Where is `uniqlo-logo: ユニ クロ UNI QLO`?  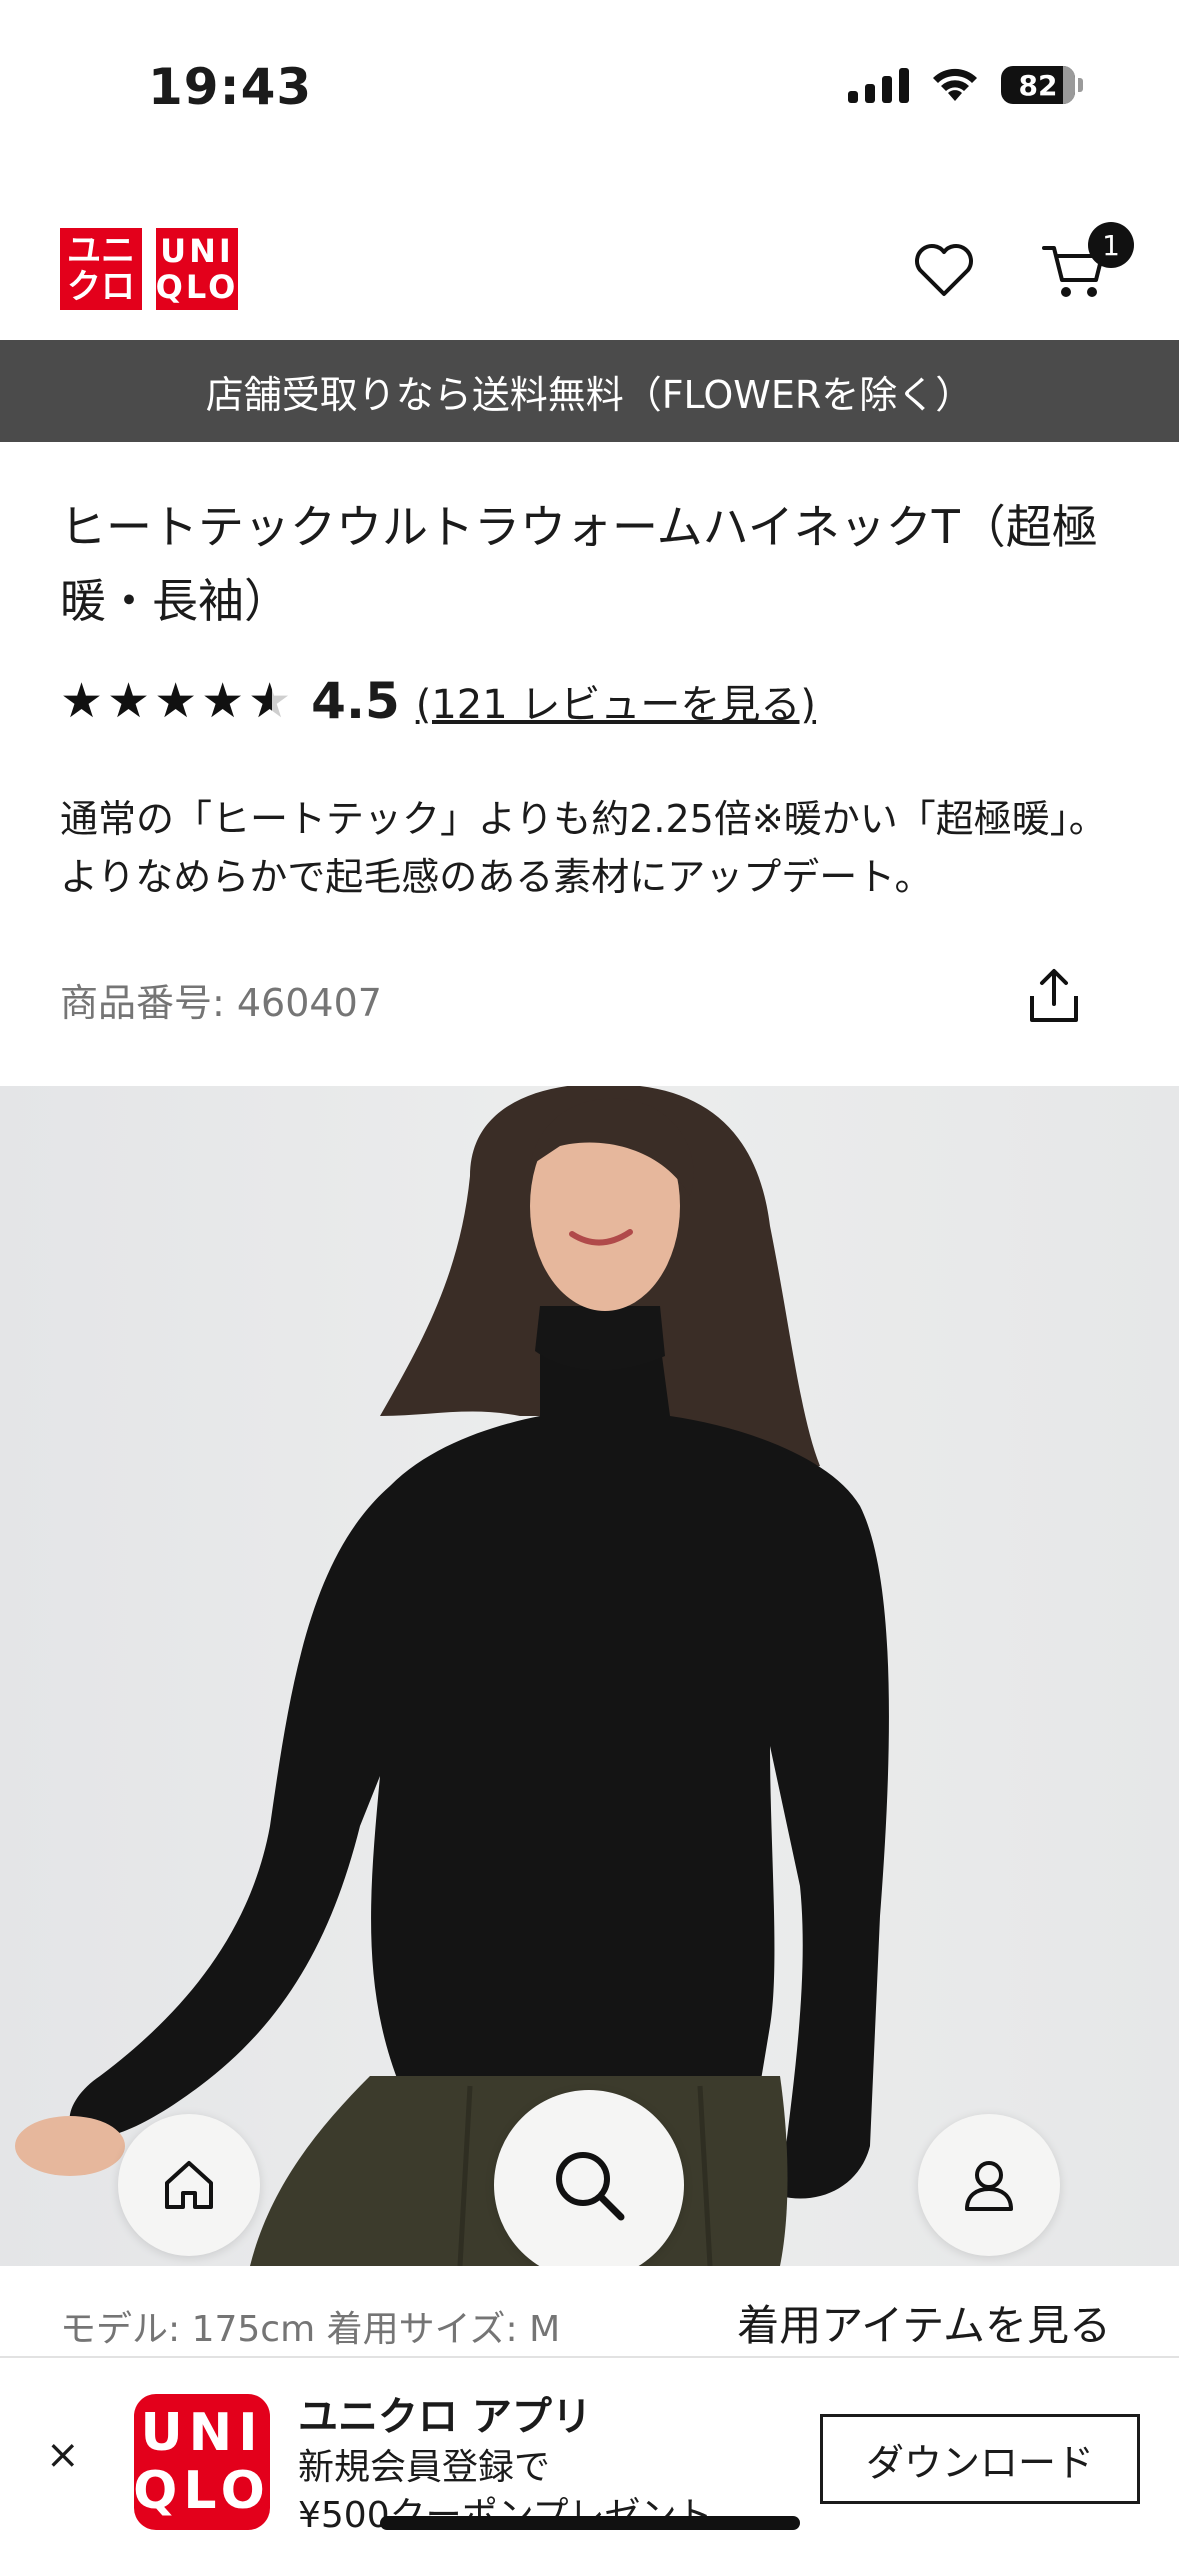
uniqlo-logo: ユニ クロ UNI QLO is located at coordinates (149, 269).